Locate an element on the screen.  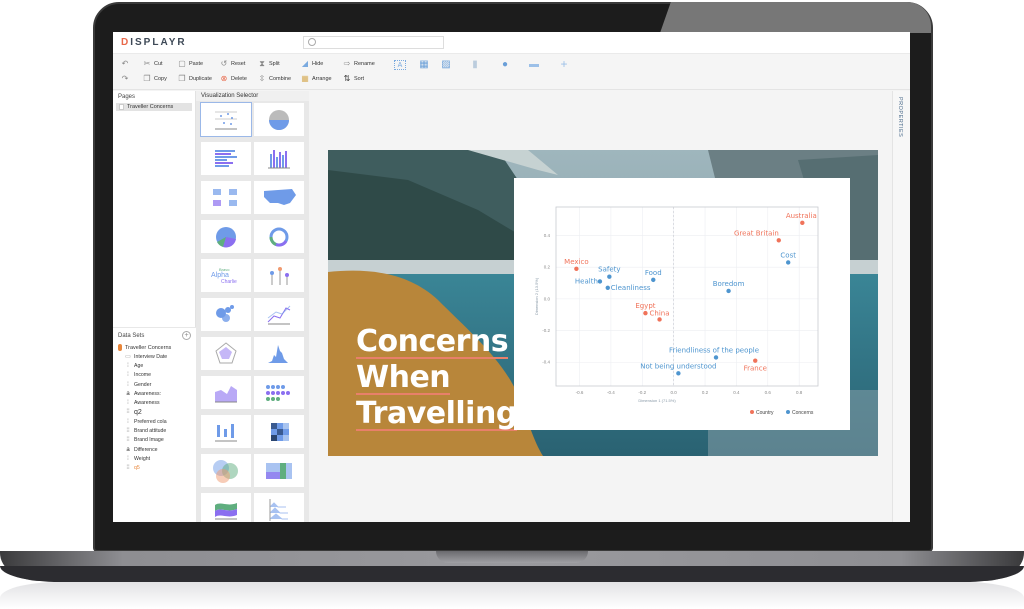
variable-item: ⁞⁞ Brand Image is located at coordinates (154, 440).